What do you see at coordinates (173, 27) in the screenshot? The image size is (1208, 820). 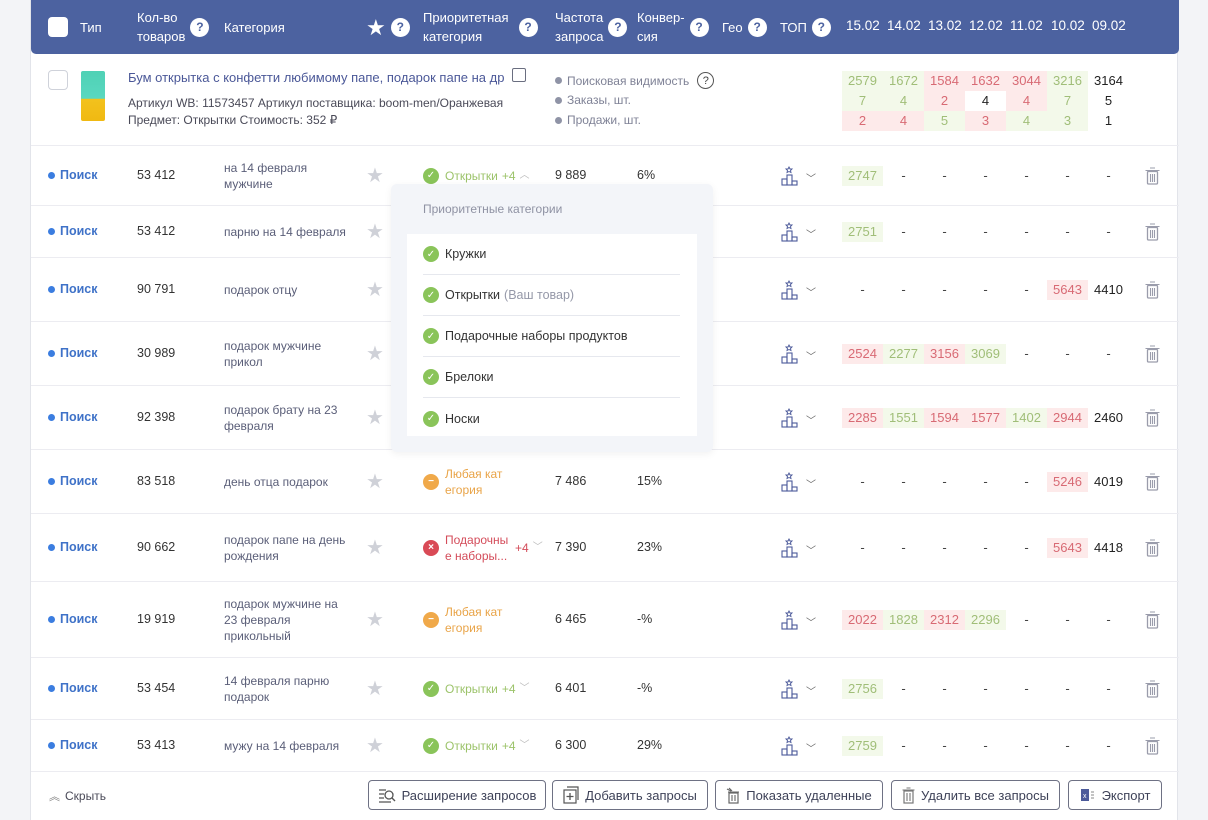 I see `col-count: Кол-во товаров ?` at bounding box center [173, 27].